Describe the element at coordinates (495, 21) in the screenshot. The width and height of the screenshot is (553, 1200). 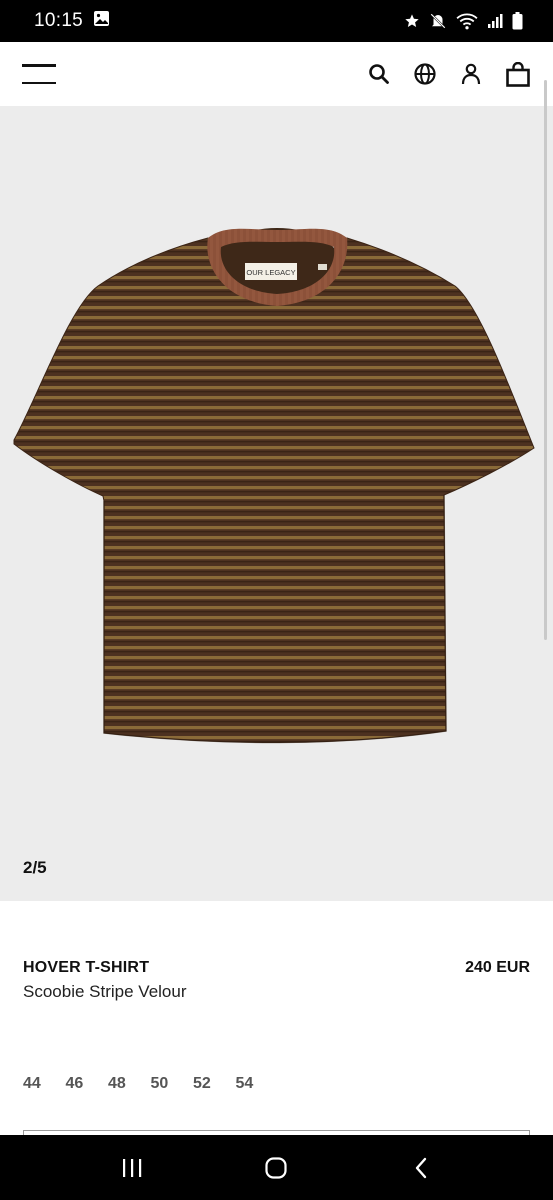
I see `signal-icon` at that location.